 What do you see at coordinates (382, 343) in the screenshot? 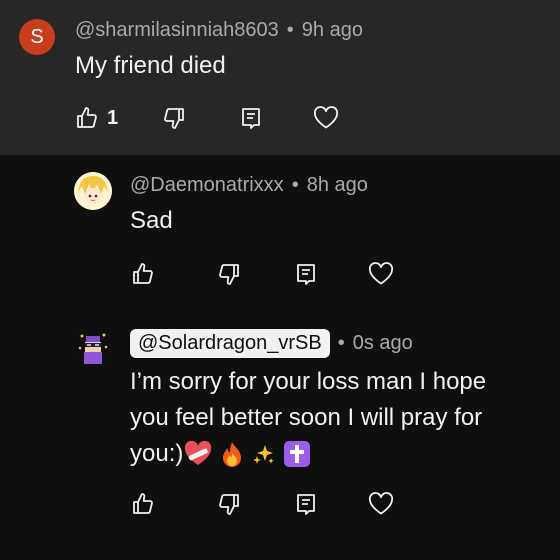
I see `timestamp: 0s ago` at bounding box center [382, 343].